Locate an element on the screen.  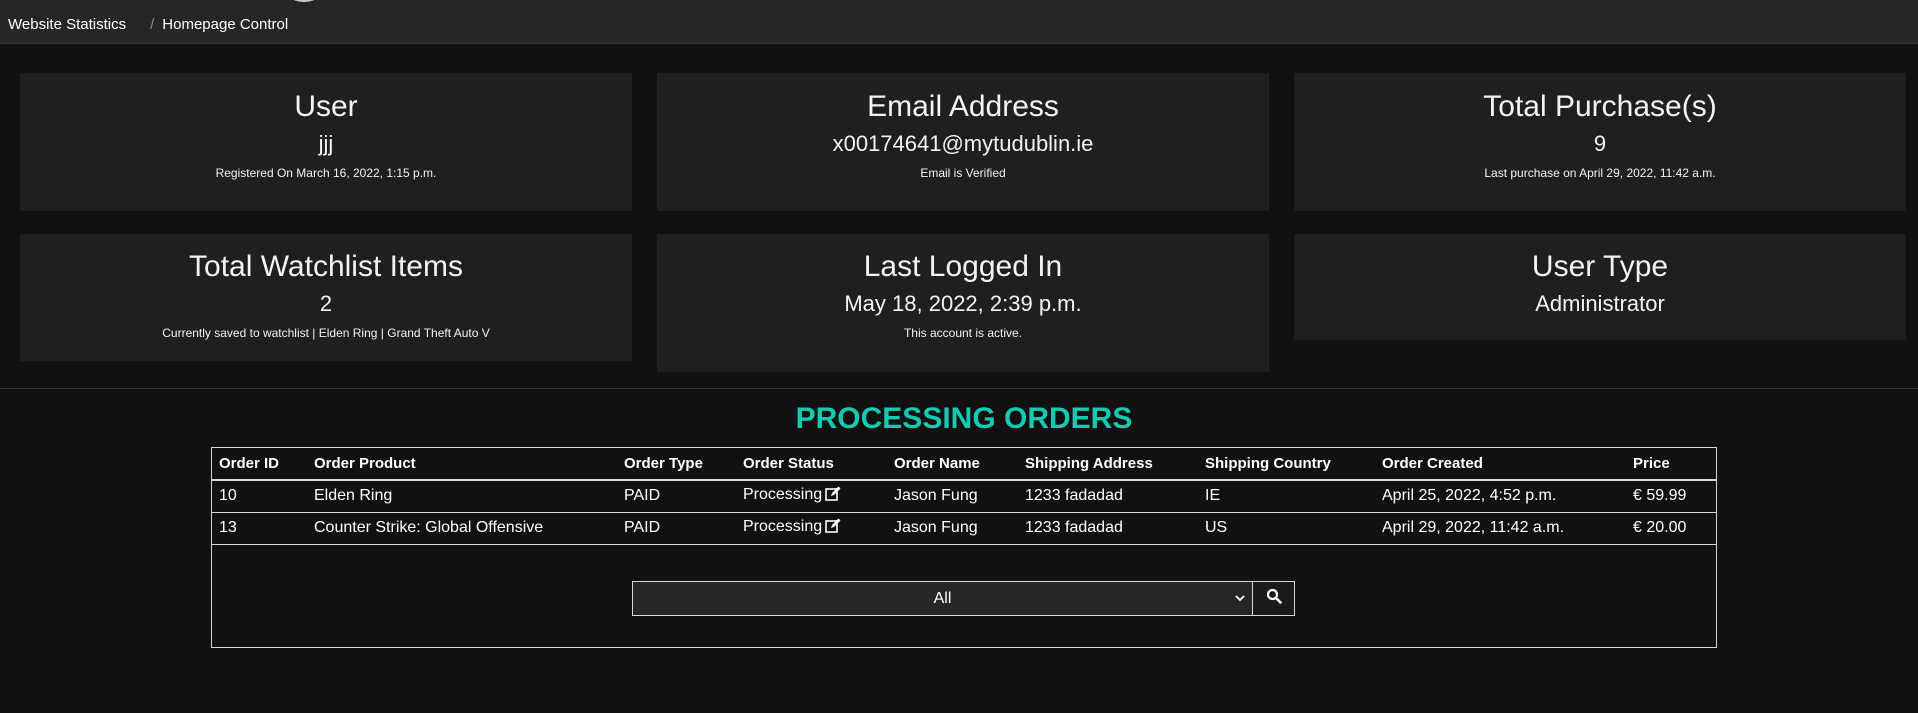
col-order-status: Order Status is located at coordinates (810, 464).